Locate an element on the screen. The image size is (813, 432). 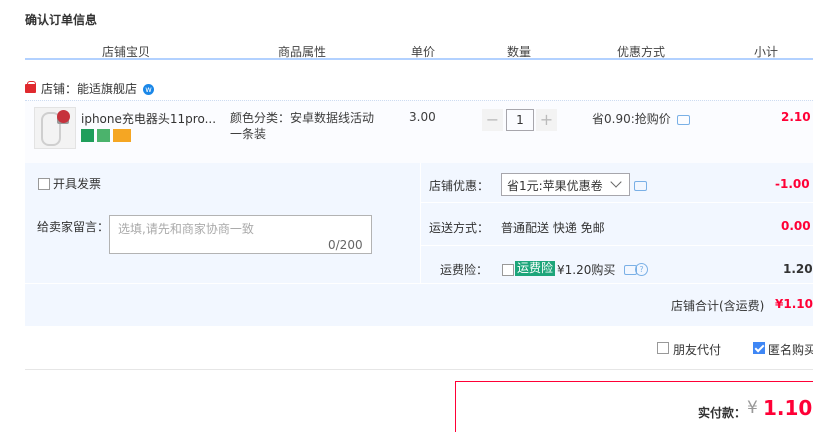
item-subtotal: 2.10 is located at coordinates (796, 117).